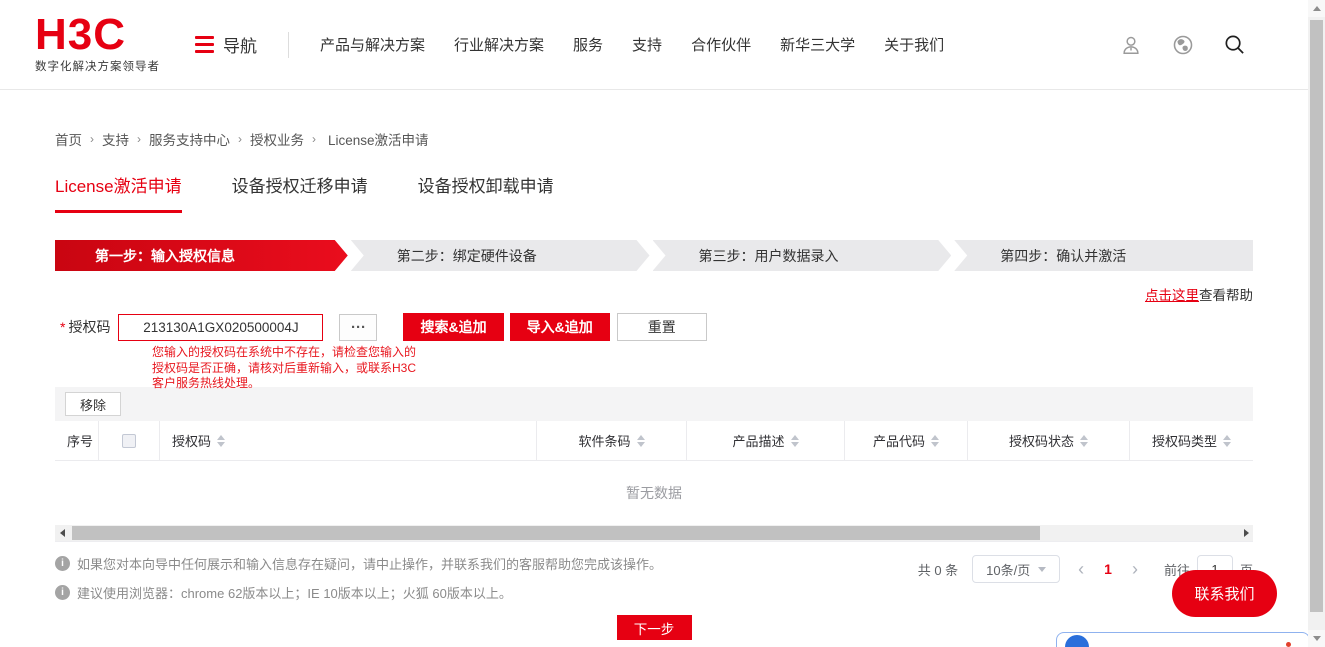 This screenshot has height=647, width=1325. Describe the element at coordinates (1316, 638) in the screenshot. I see `scroll-down-arrow-icon` at that location.